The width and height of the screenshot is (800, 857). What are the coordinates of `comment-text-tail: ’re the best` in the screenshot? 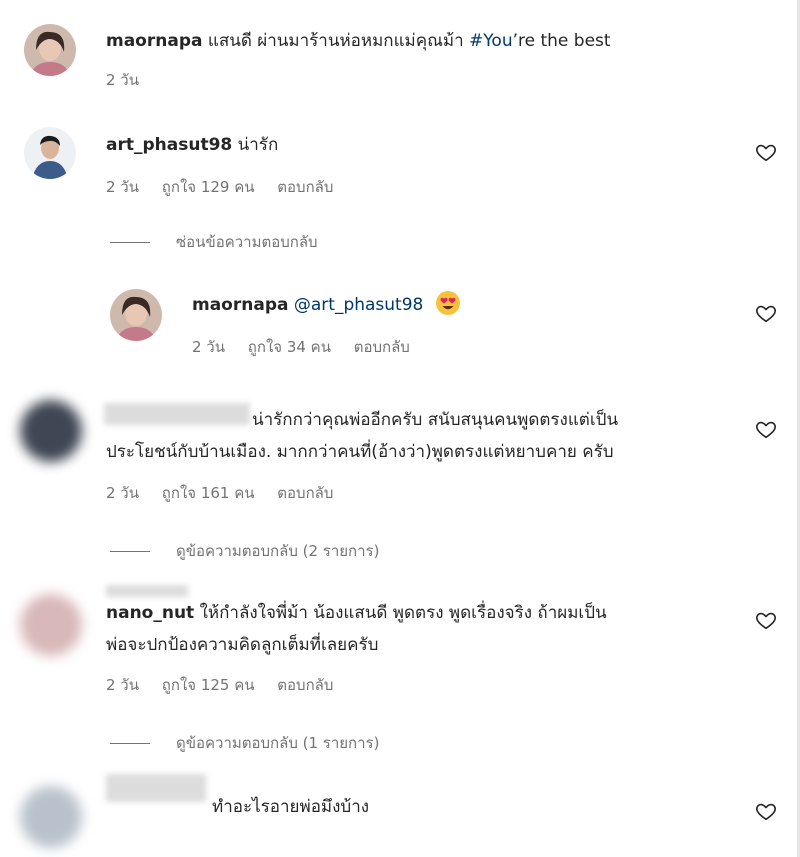 It's located at (561, 41).